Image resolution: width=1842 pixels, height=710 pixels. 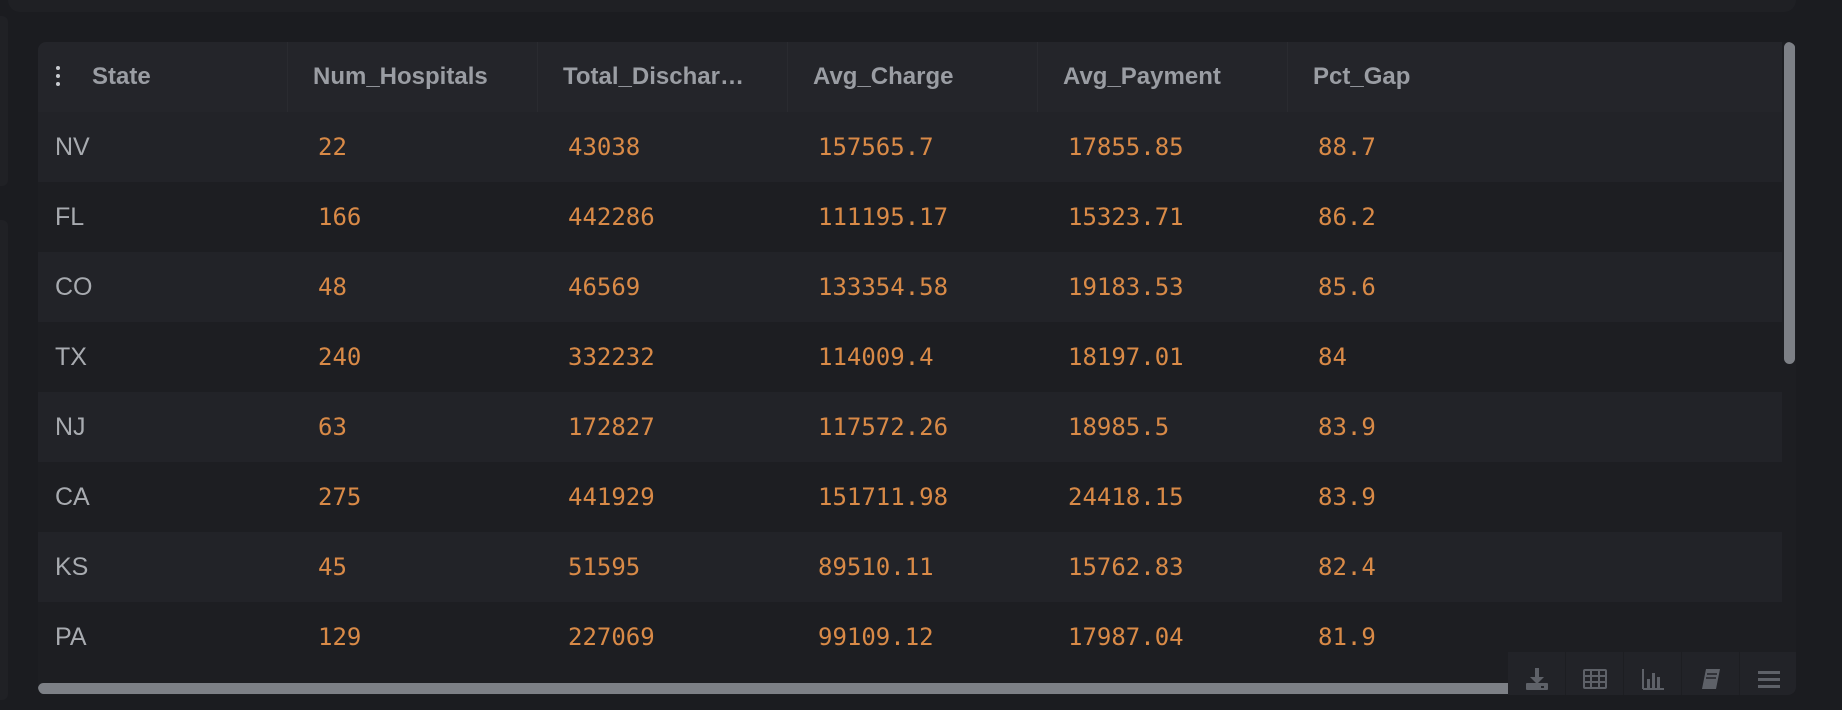 I want to click on cell-avg-charge: 157565.7, so click(x=876, y=147).